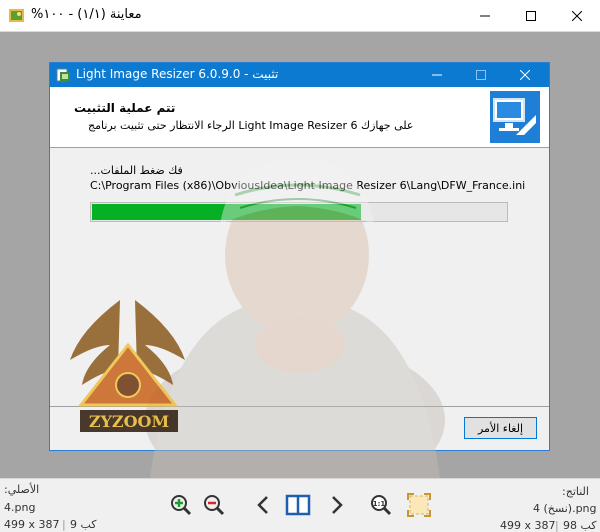 The width and height of the screenshot is (600, 532). I want to click on fit-screen-button, so click(419, 505).